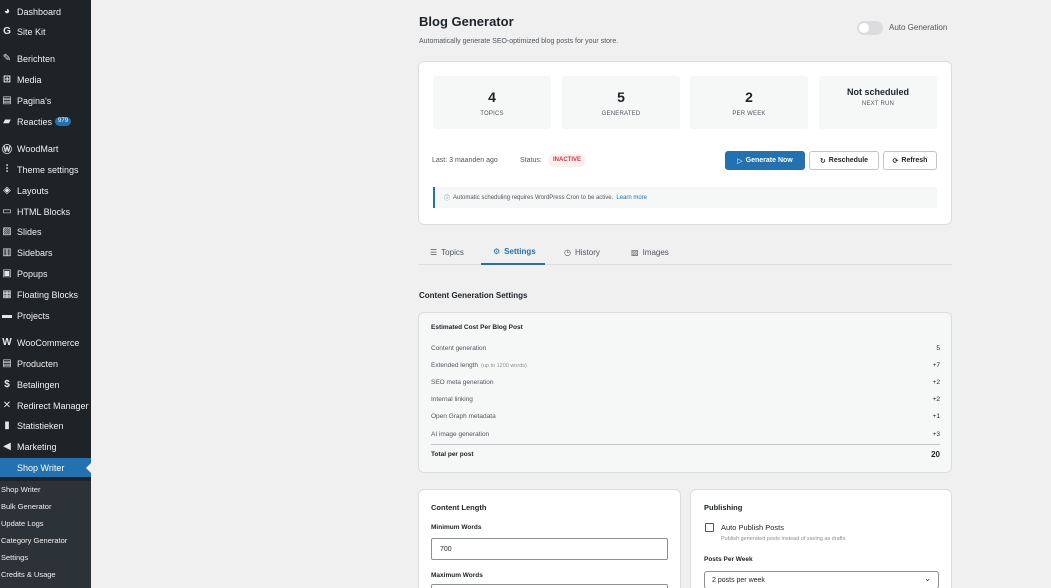 The height and width of the screenshot is (588, 1051). I want to click on generate-now-button: ▷ Generate Now, so click(765, 160).